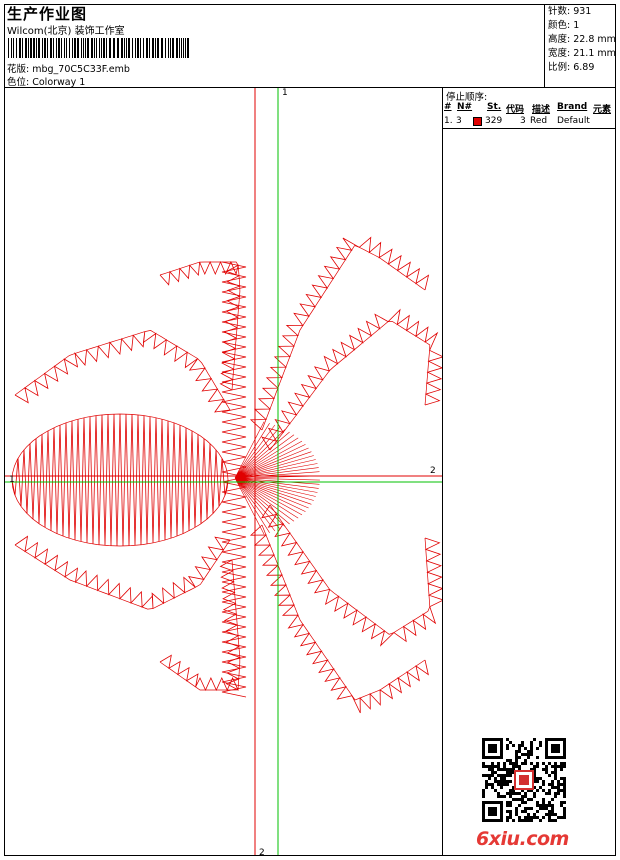 The width and height of the screenshot is (620, 860). What do you see at coordinates (524, 780) in the screenshot?
I see `qr-code` at bounding box center [524, 780].